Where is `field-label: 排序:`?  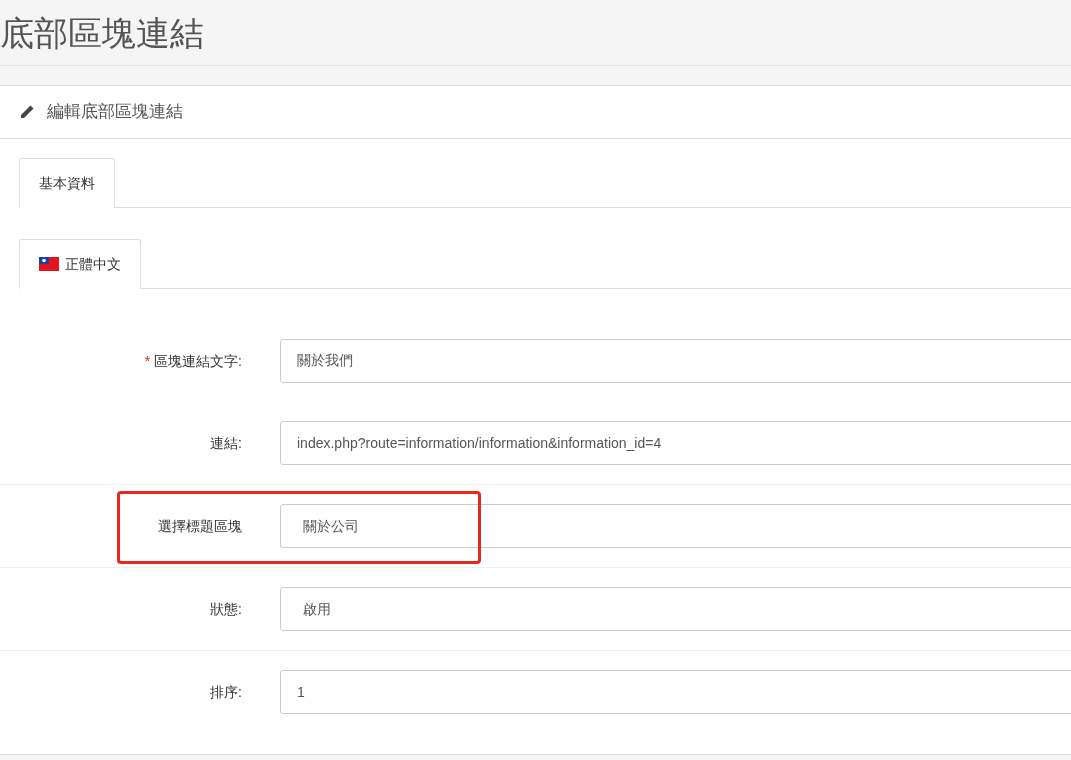
field-label: 排序: is located at coordinates (226, 692).